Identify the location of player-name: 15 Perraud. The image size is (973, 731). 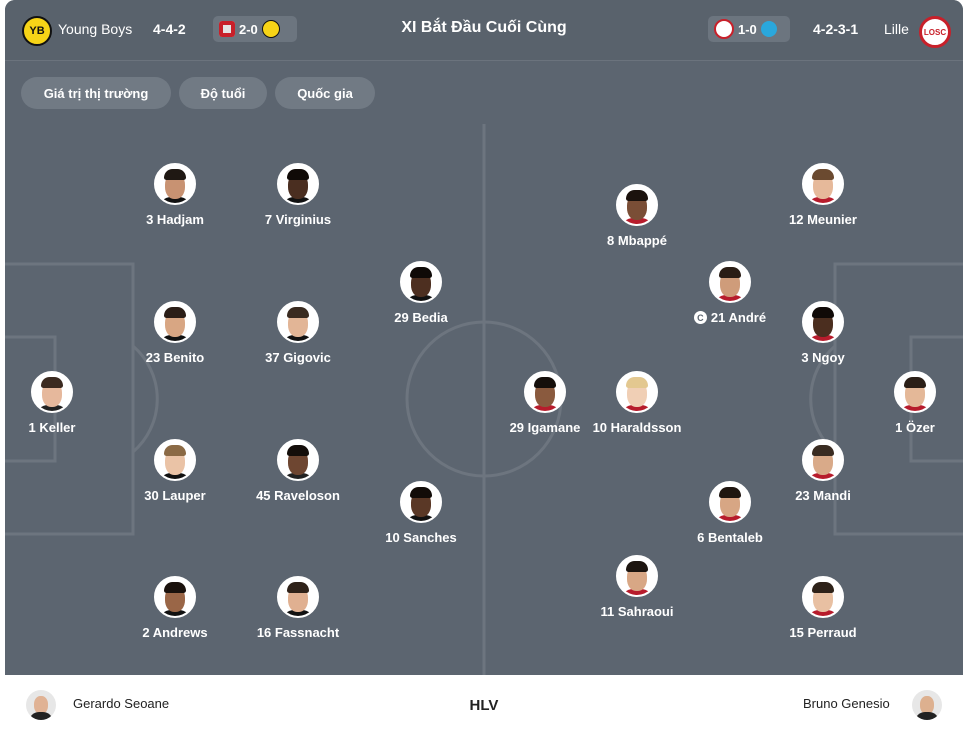
(822, 632).